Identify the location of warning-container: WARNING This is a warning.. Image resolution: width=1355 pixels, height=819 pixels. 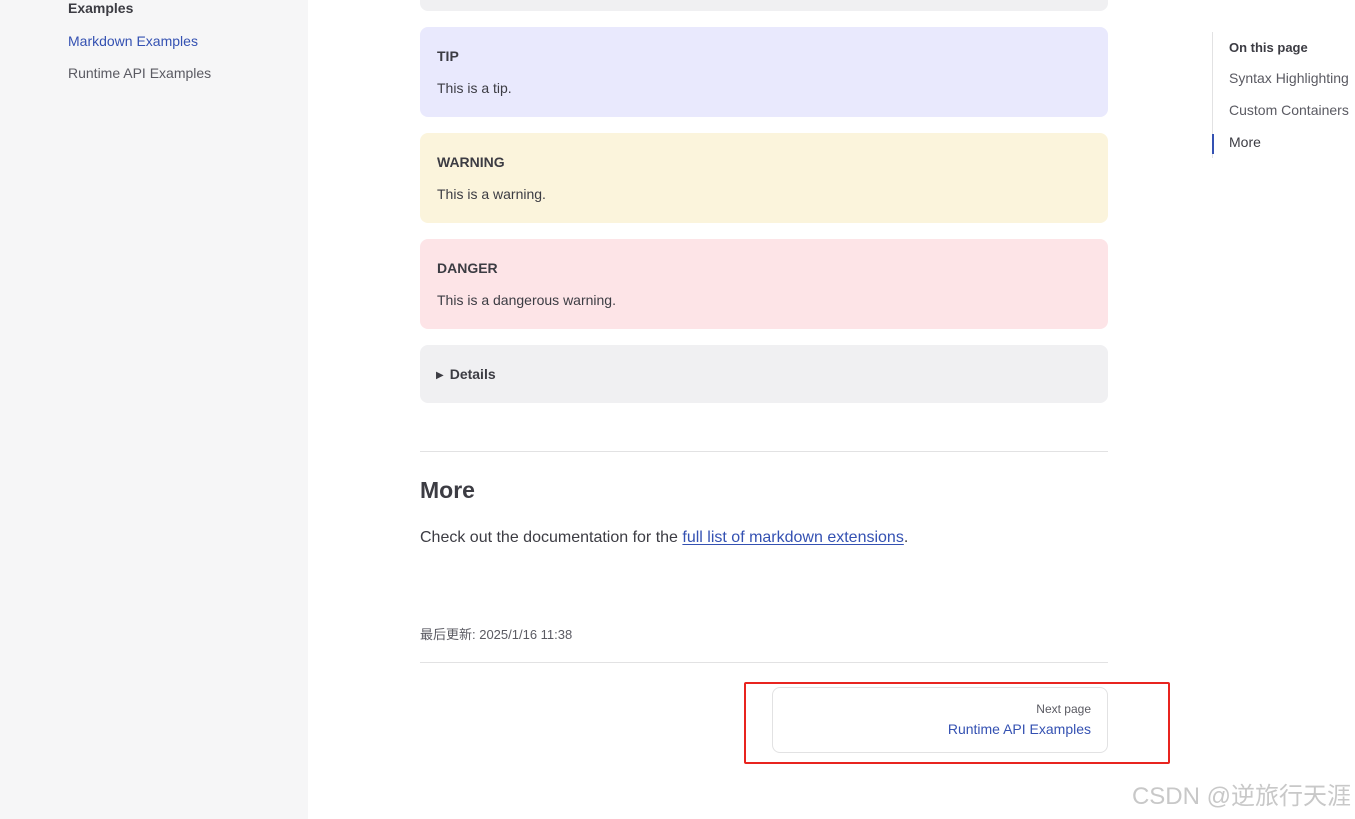
(764, 178).